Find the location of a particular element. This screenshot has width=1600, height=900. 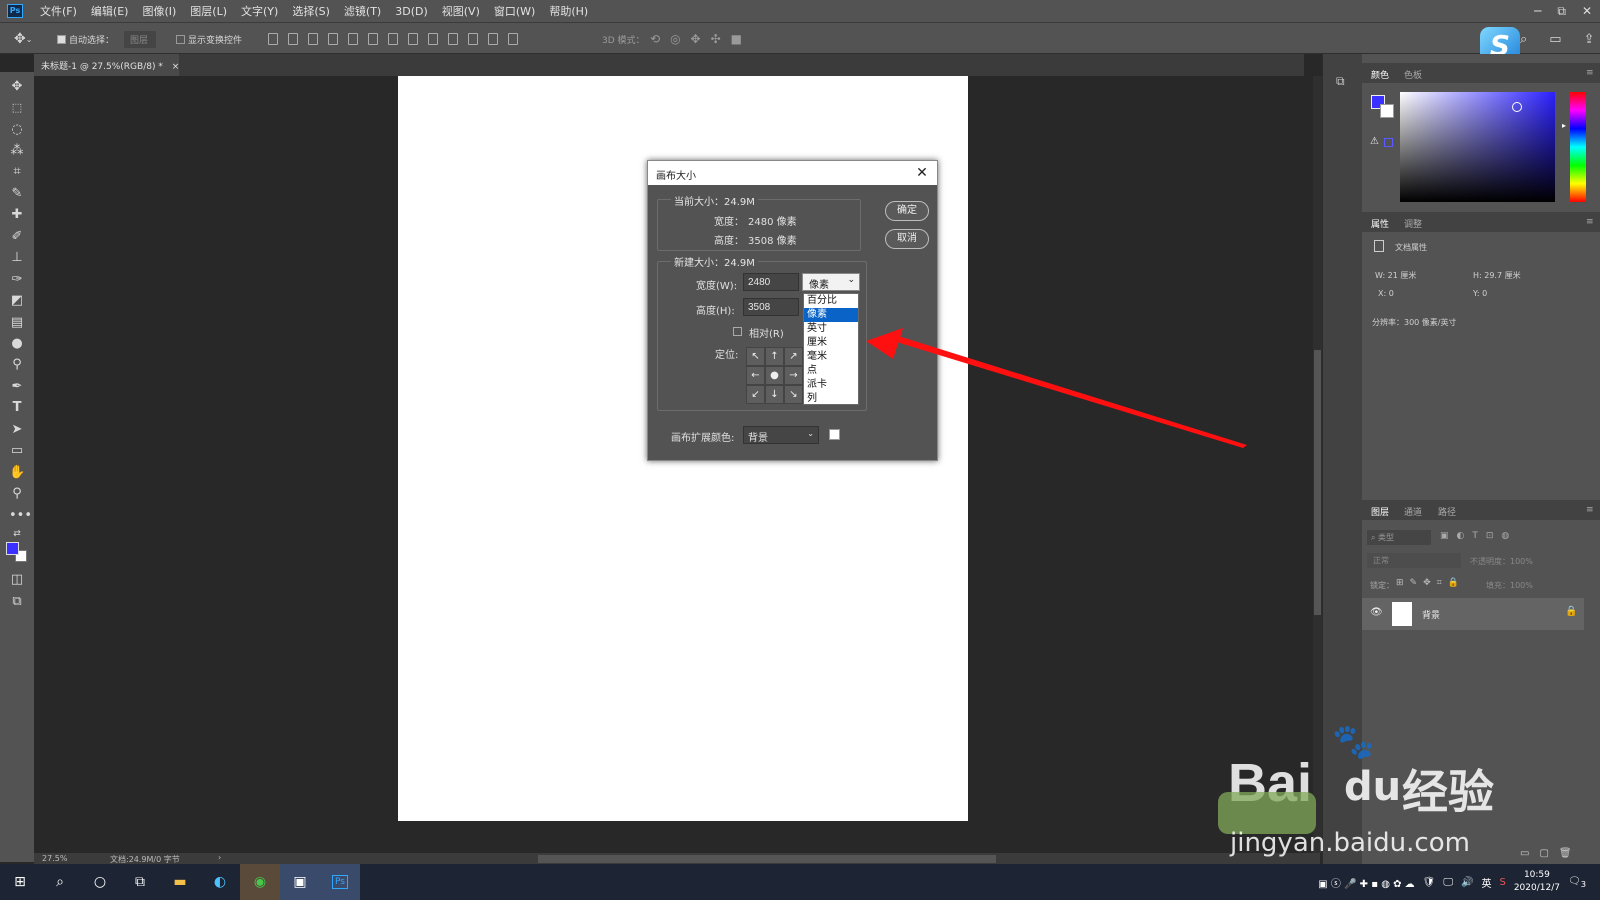

hue-slider is located at coordinates (1578, 147).